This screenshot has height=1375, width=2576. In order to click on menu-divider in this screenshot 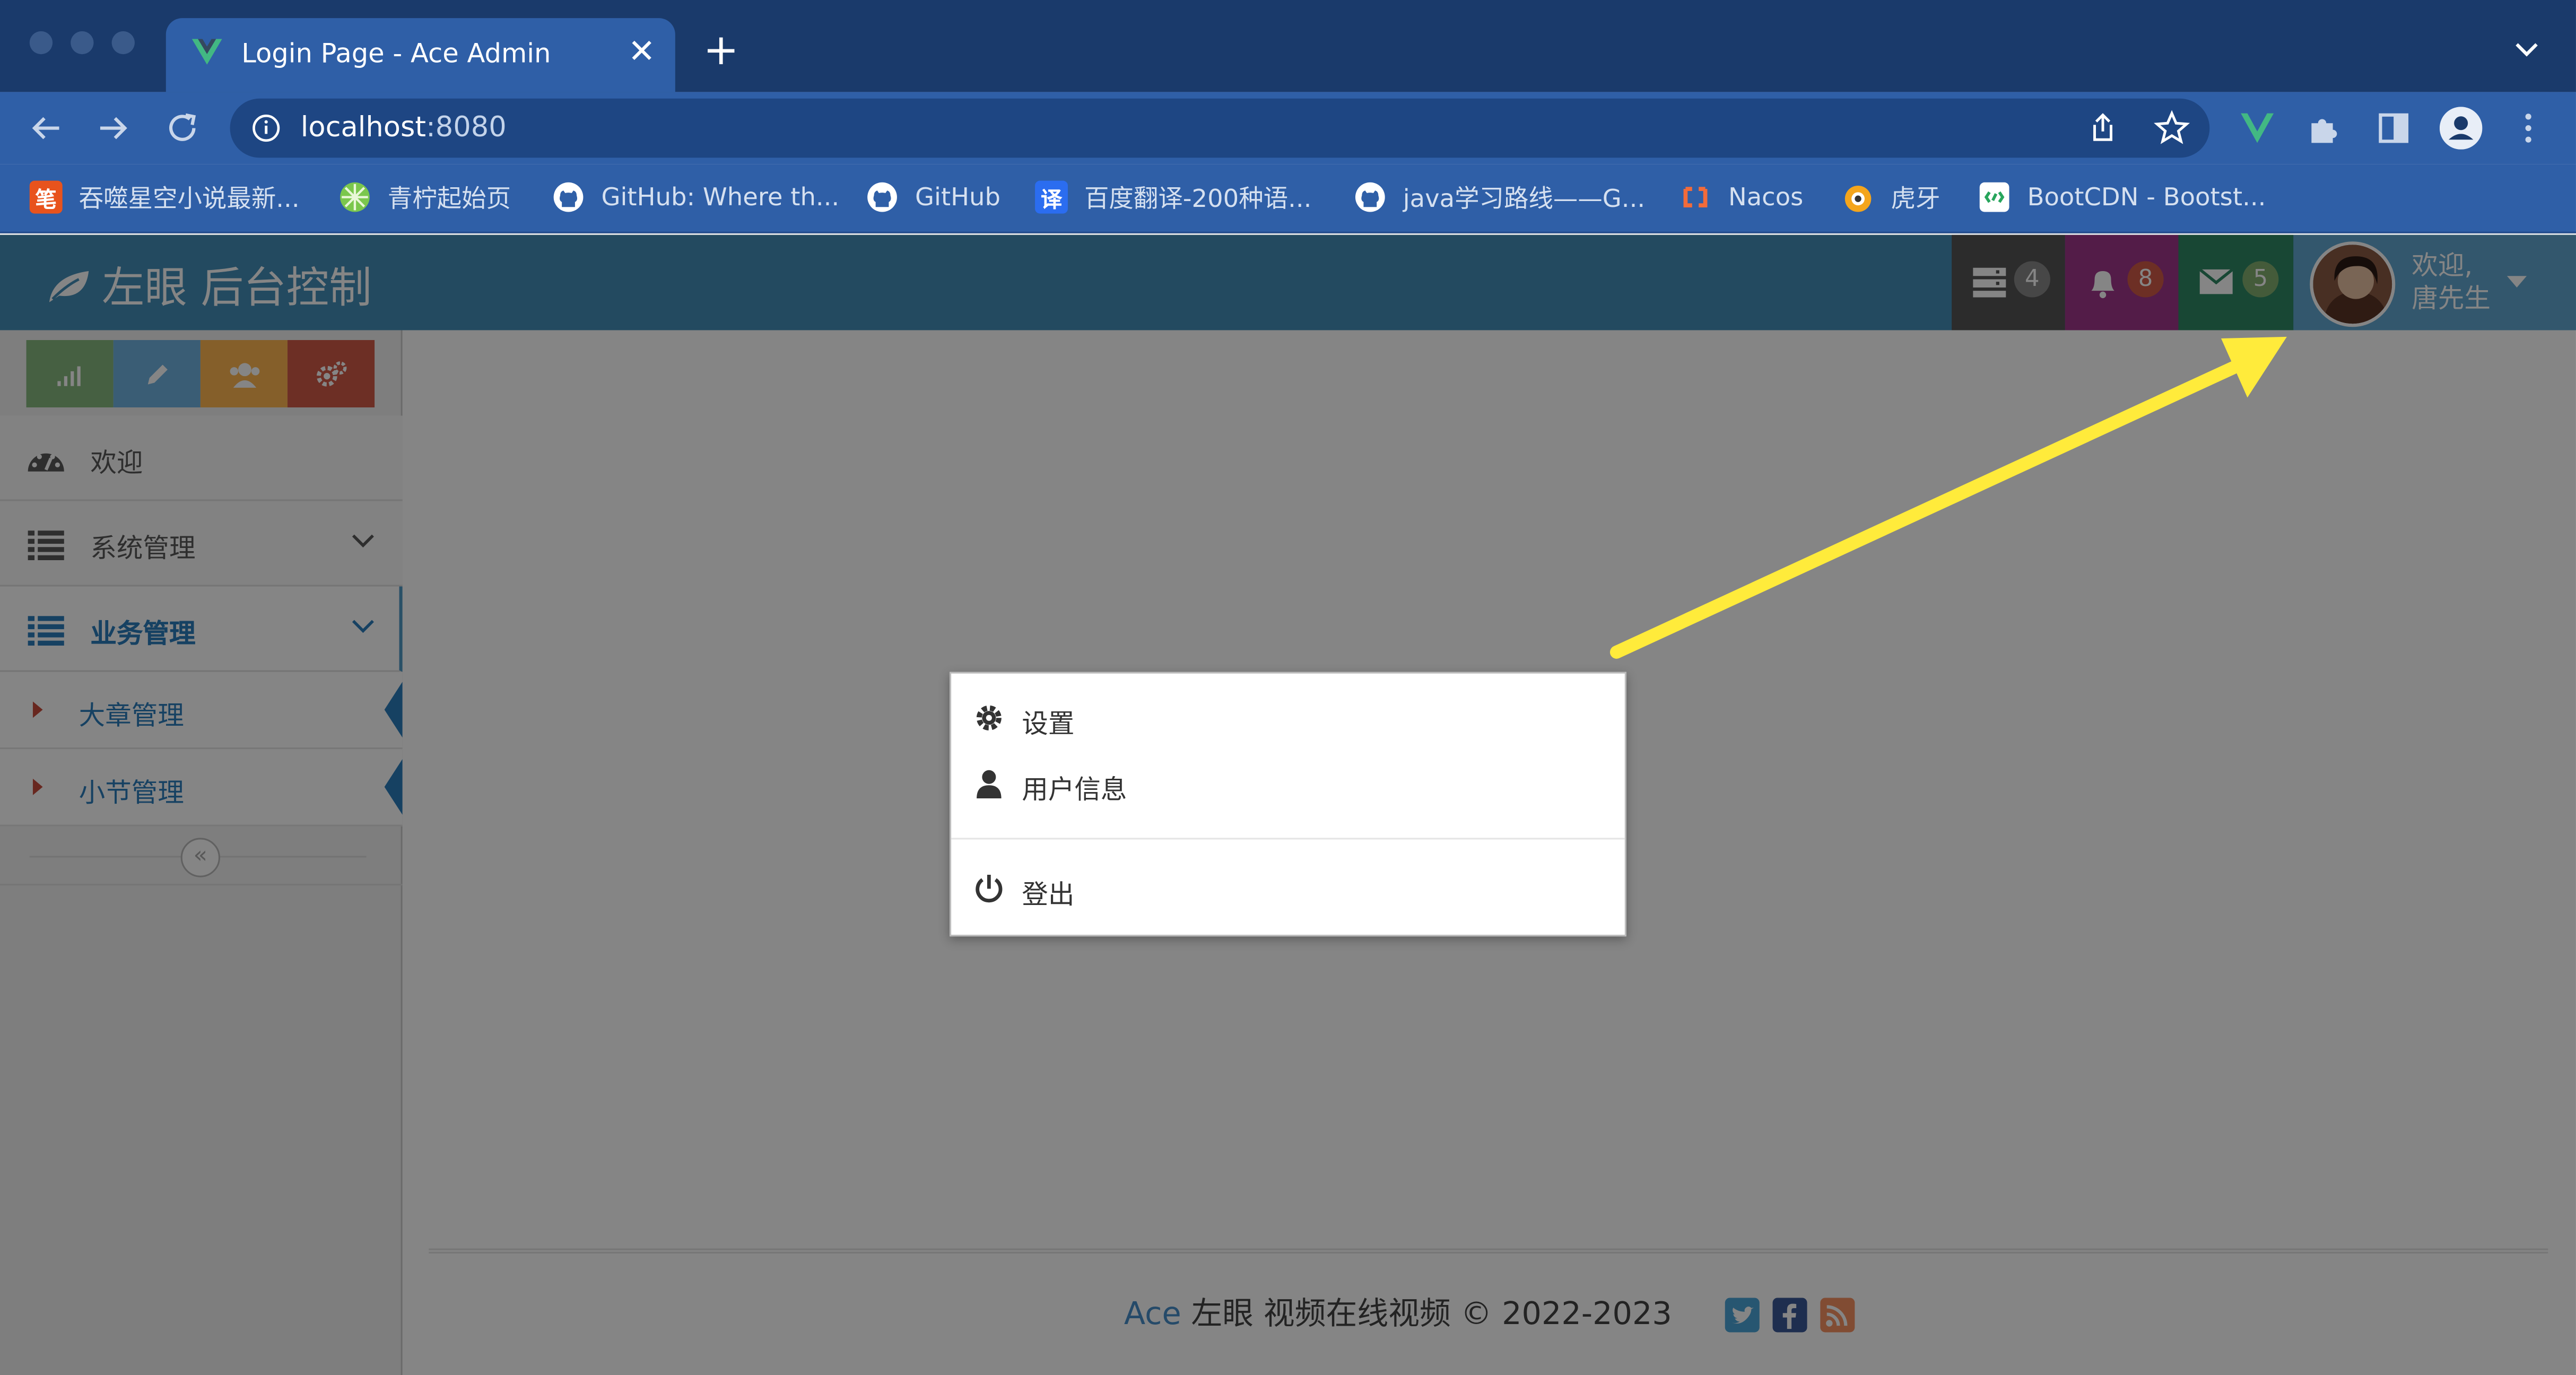, I will do `click(1288, 839)`.